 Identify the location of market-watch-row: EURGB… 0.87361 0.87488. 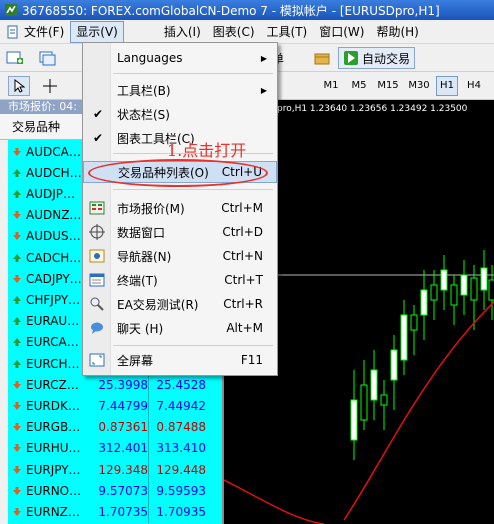
(115, 427).